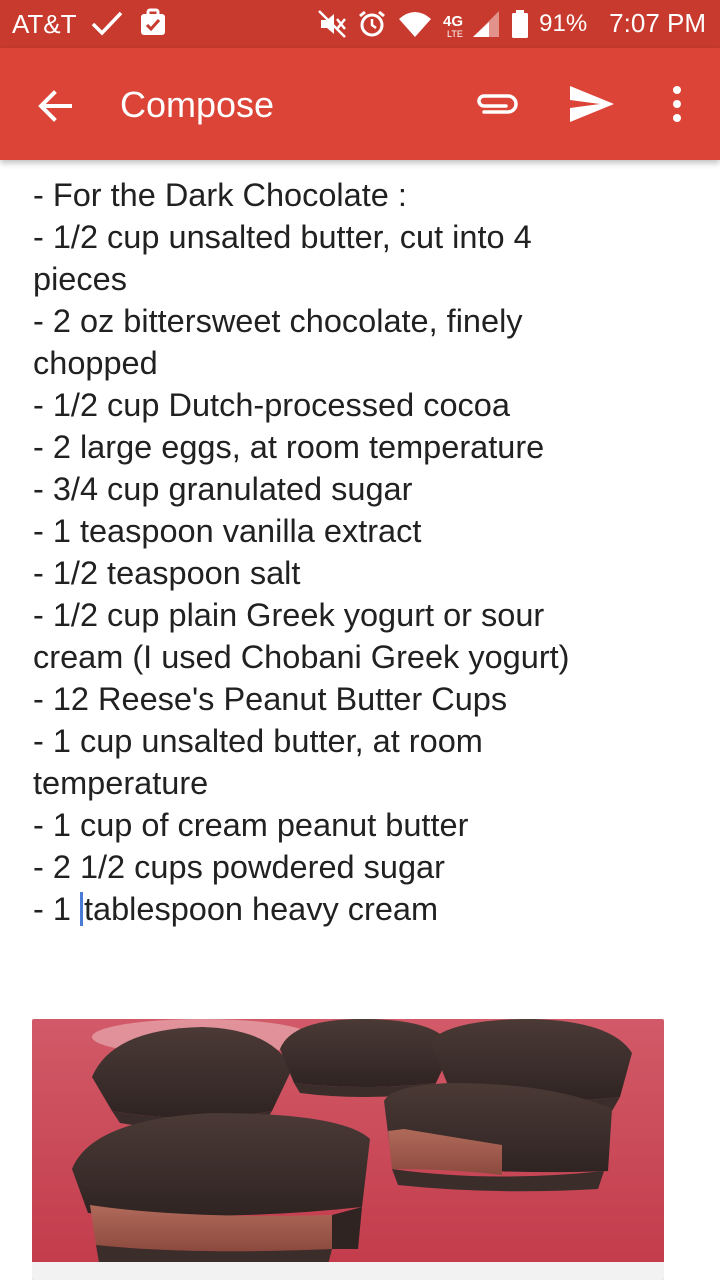 The image size is (720, 1280). I want to click on app-bar: Compose, so click(360, 104).